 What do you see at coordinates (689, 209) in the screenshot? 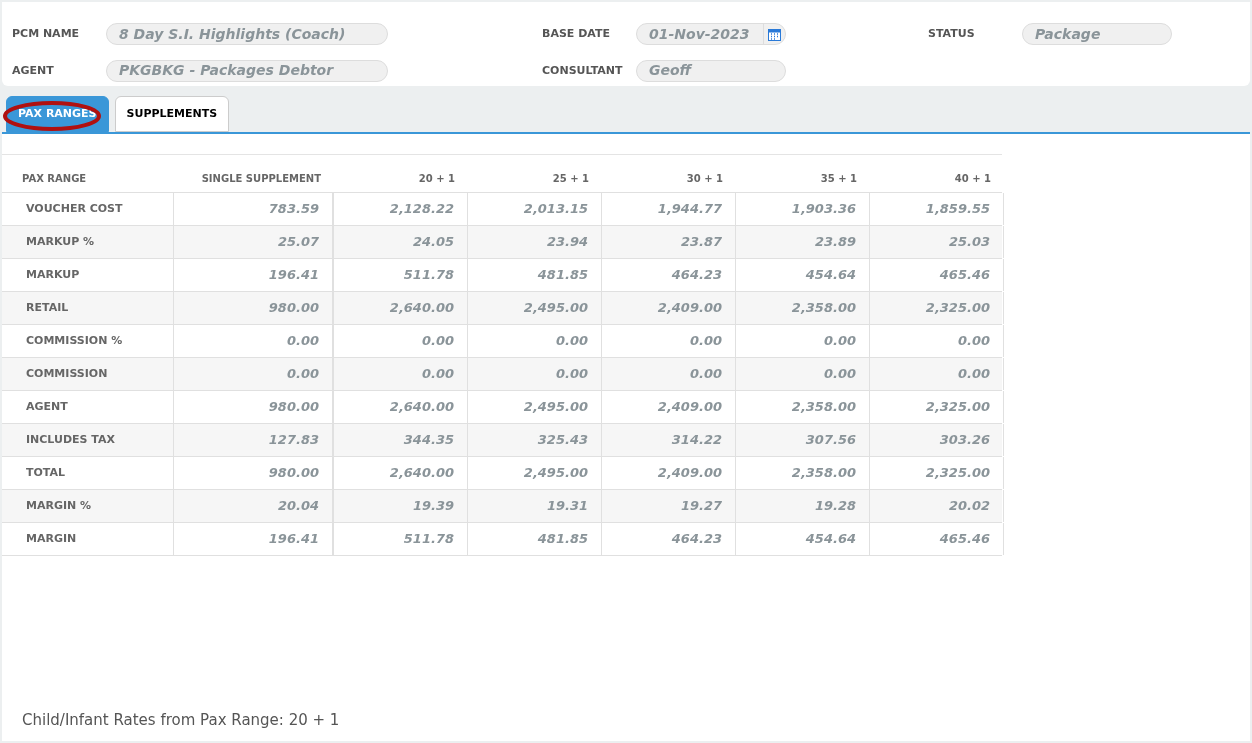
I see `table-cell-text: 1,944.77` at bounding box center [689, 209].